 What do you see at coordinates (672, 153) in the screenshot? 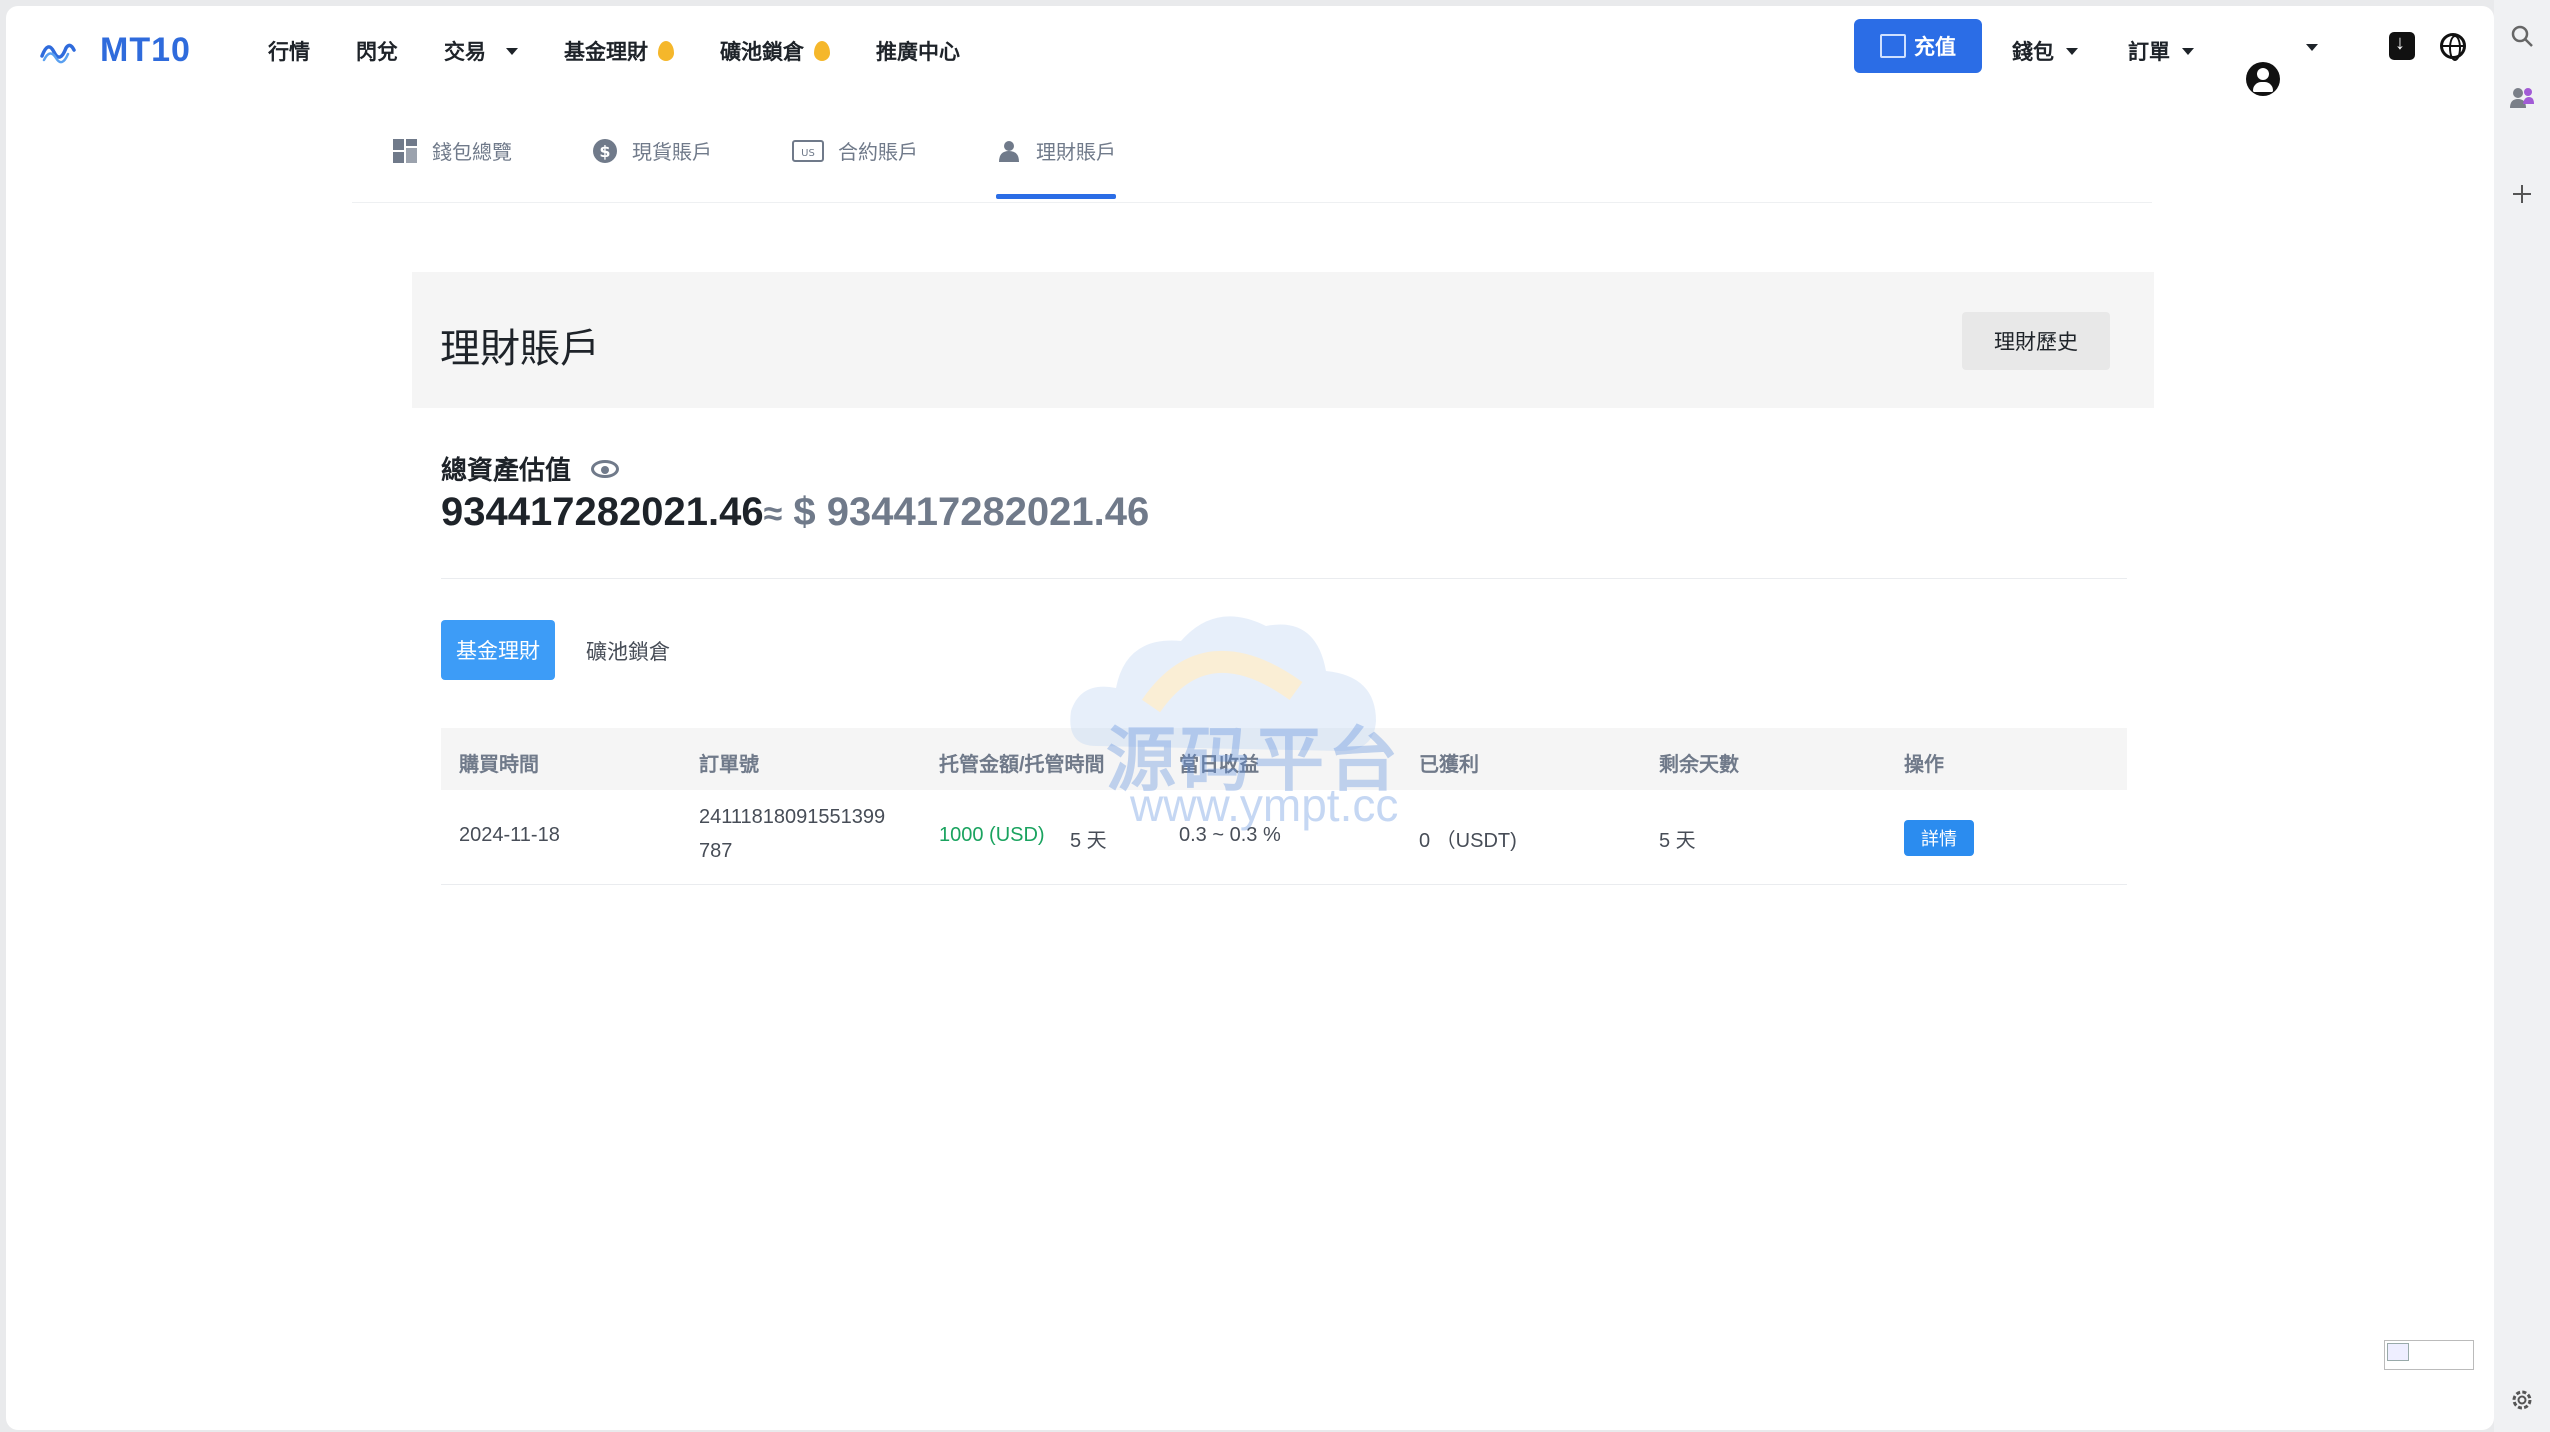
I see `tab-label: 現貨賬戶` at bounding box center [672, 153].